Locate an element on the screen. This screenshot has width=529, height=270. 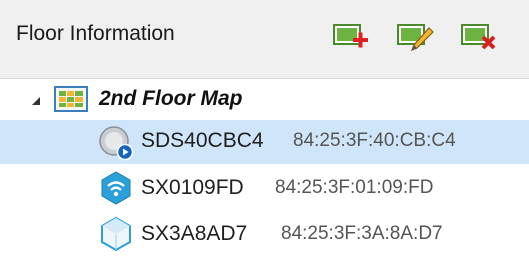
edit-floor-button is located at coordinates (415, 38).